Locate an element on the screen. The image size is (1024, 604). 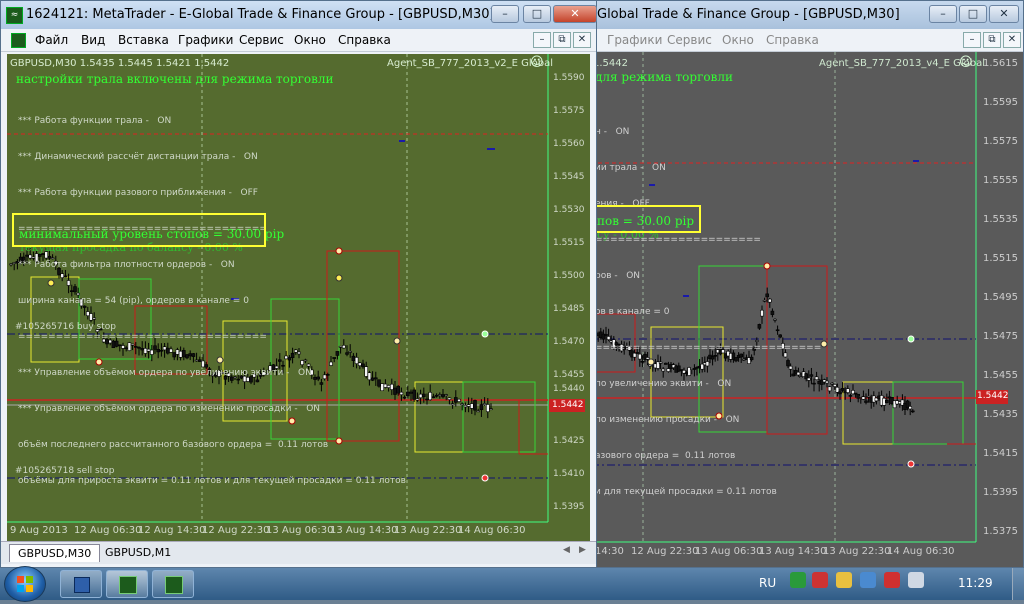
price-label: 1.5500 is located at coordinates (569, 276).